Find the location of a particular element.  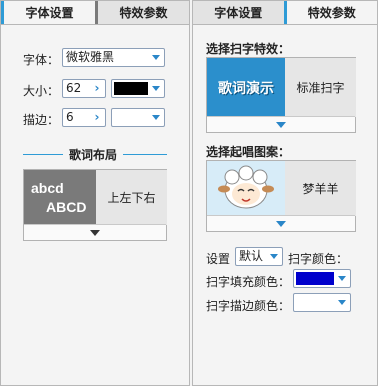

layout-sample-line2: ABCD is located at coordinates (66, 207).